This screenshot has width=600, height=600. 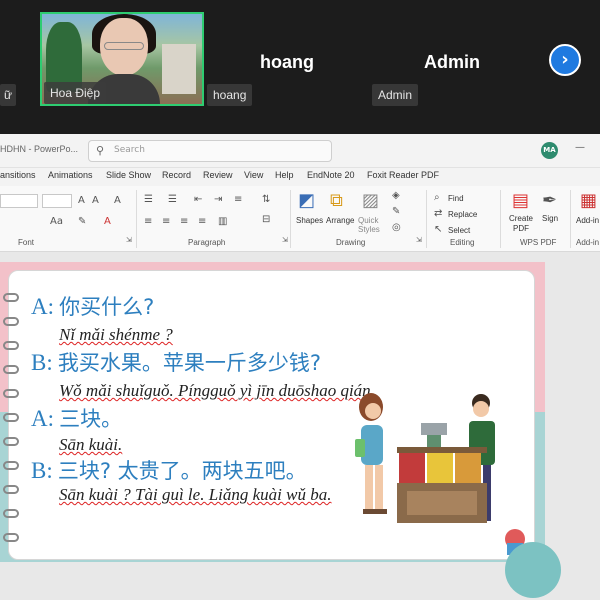 I want to click on shape-effects-icon: ◎, so click(x=396, y=227).